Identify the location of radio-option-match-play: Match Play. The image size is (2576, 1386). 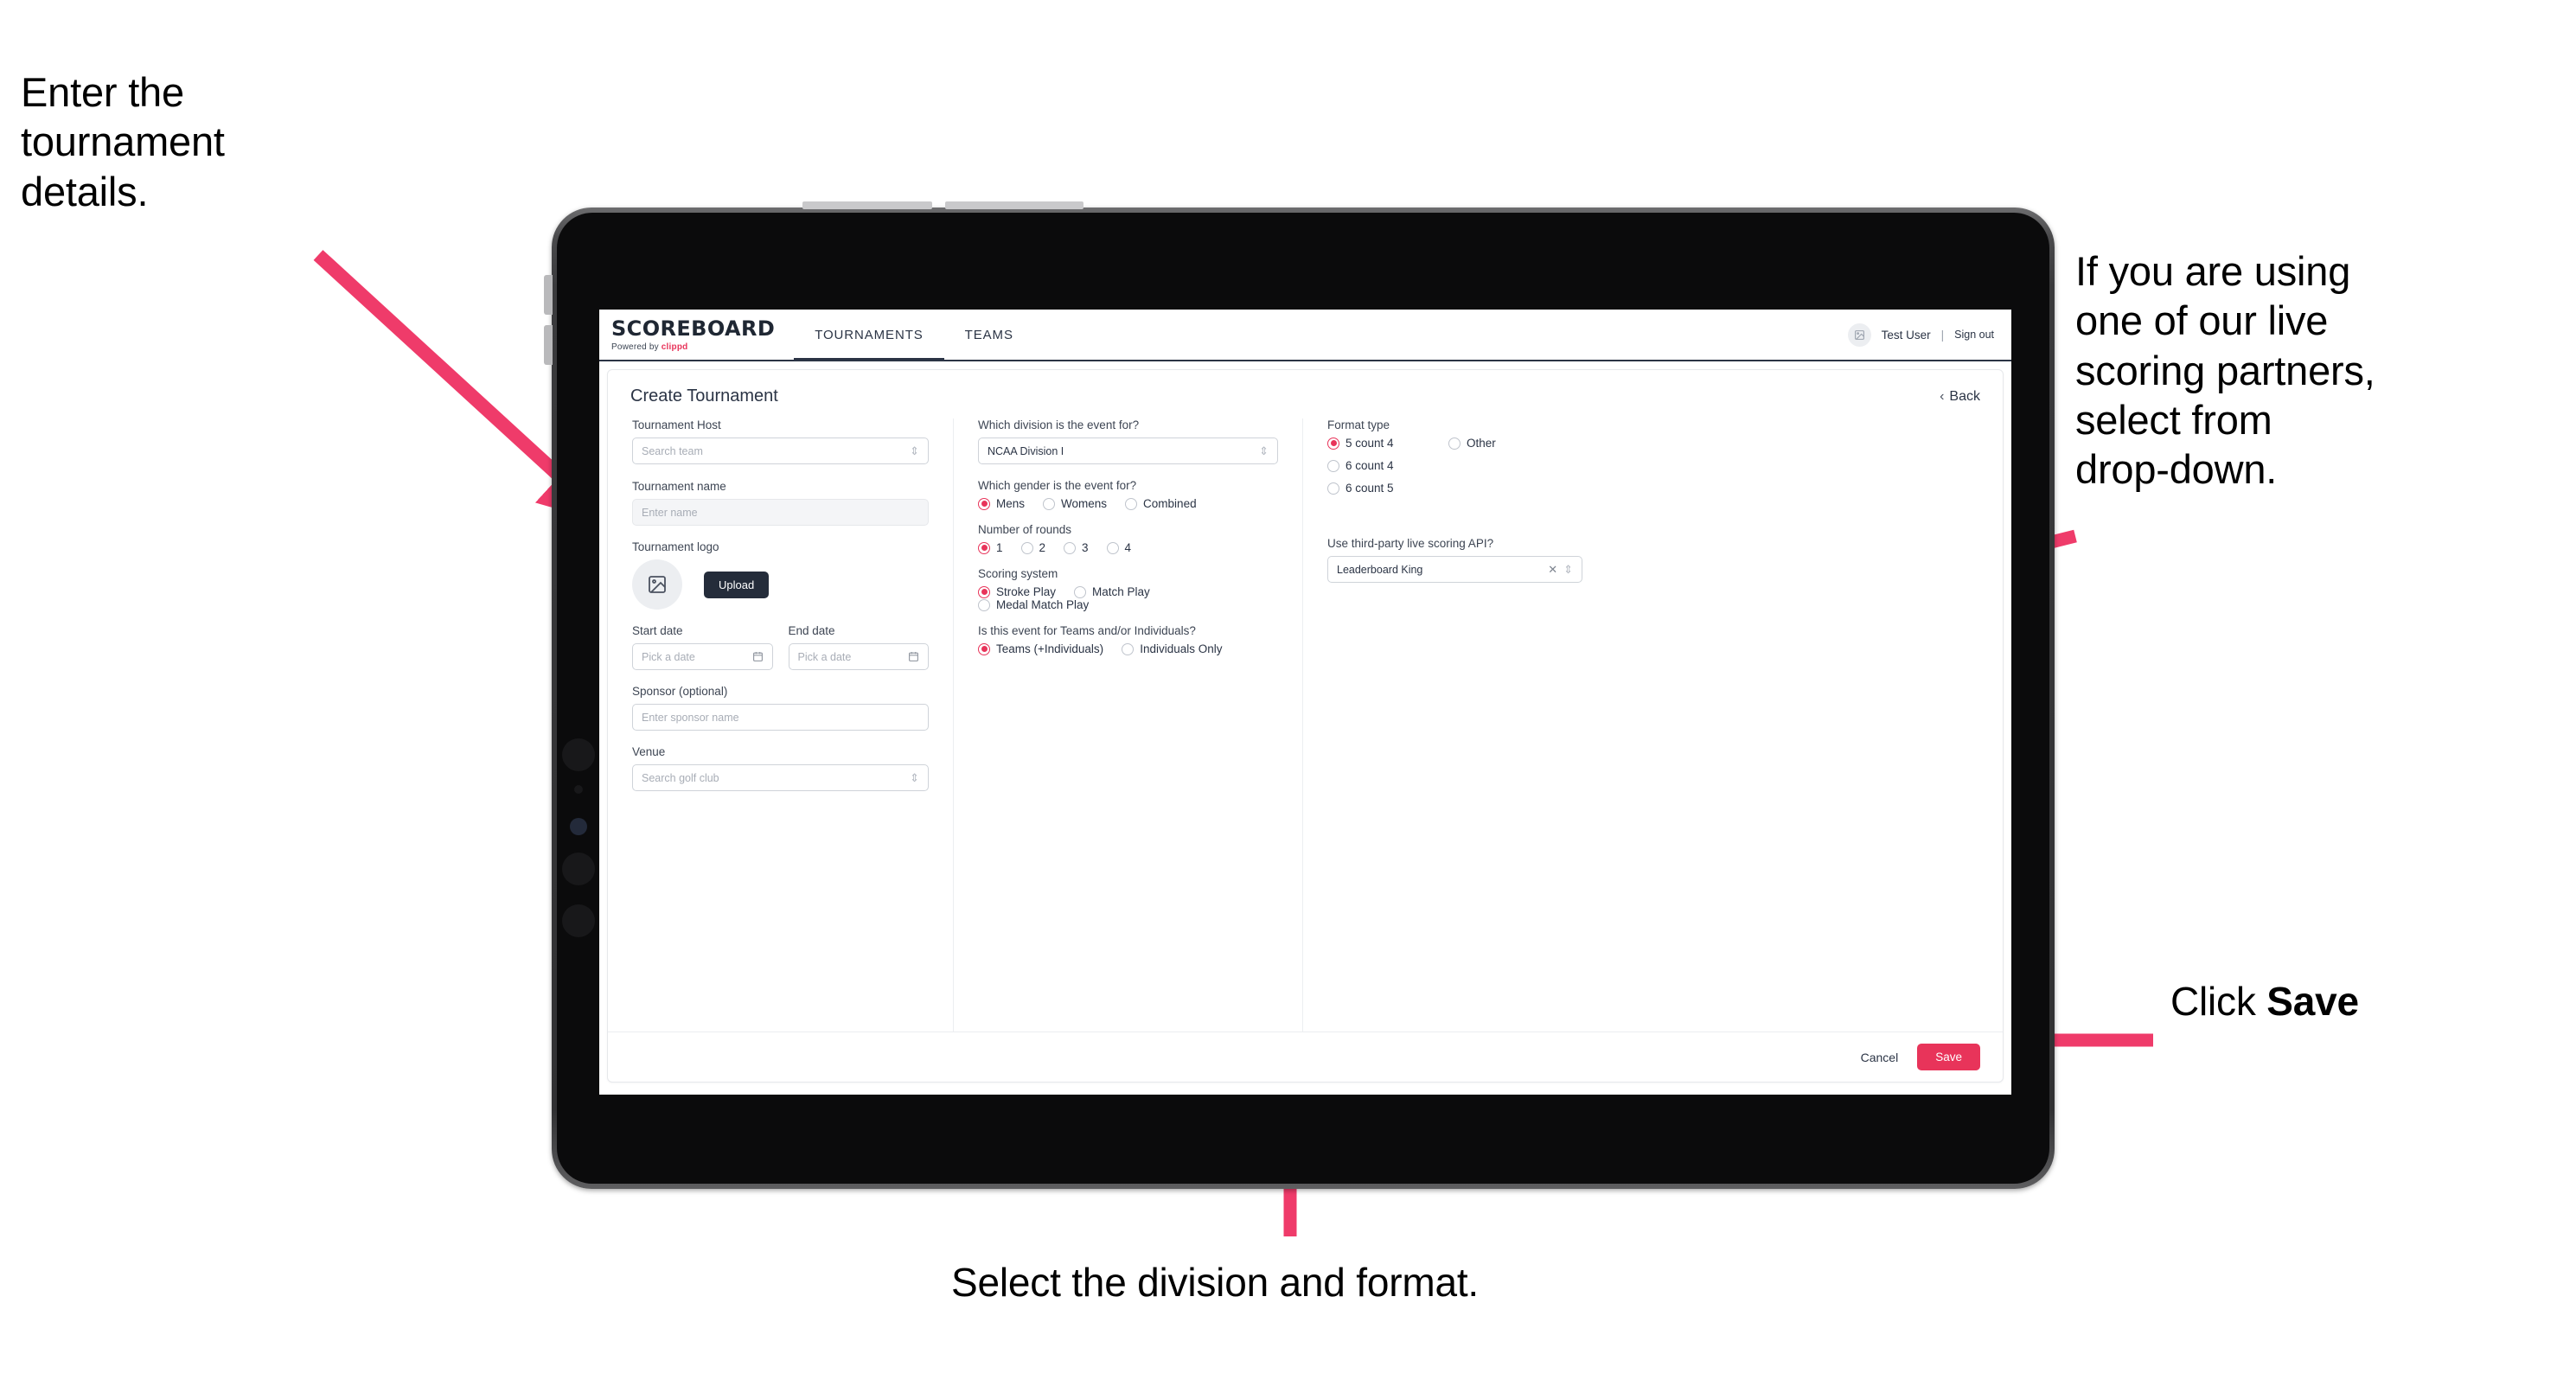
(1112, 592).